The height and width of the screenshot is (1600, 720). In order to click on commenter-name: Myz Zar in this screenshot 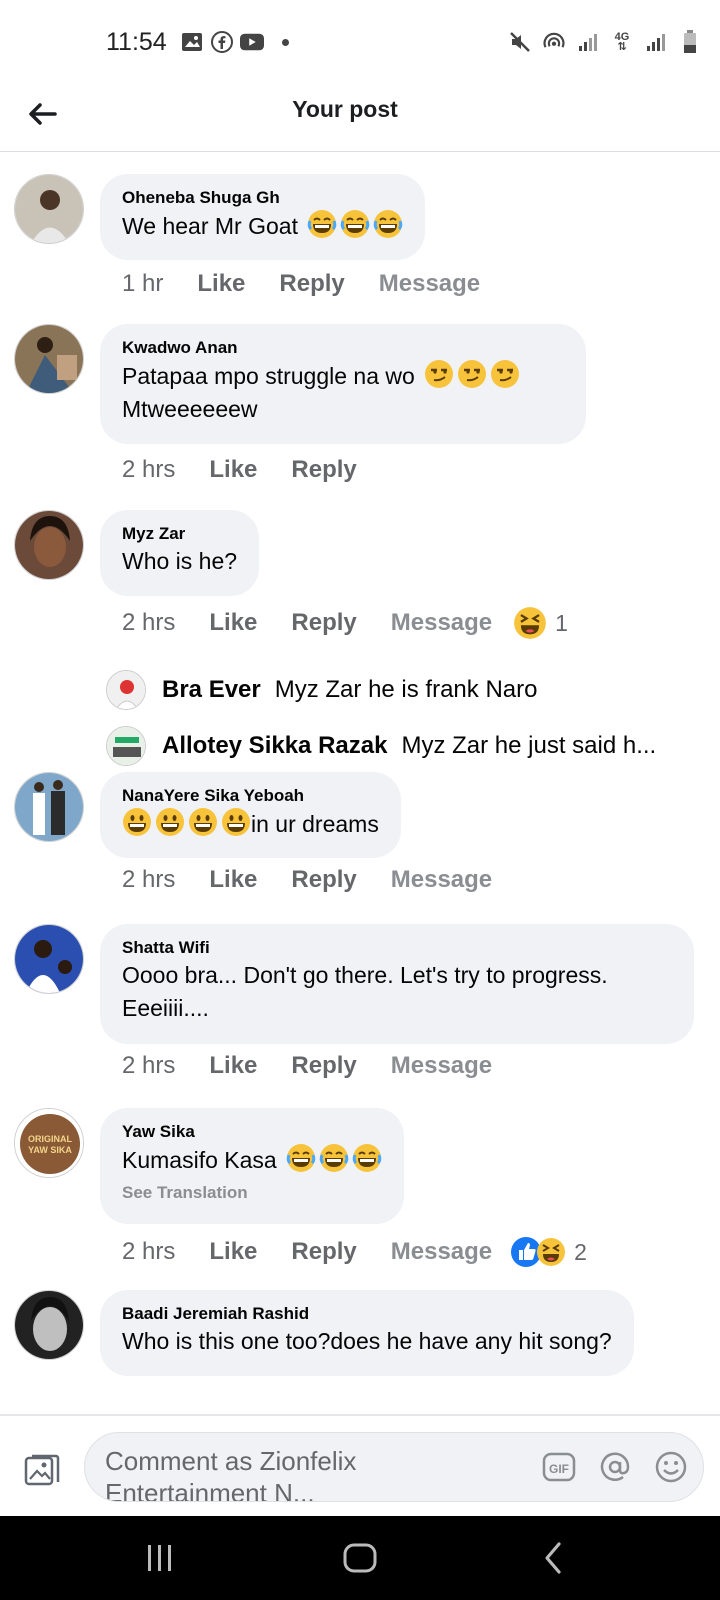, I will do `click(179, 534)`.